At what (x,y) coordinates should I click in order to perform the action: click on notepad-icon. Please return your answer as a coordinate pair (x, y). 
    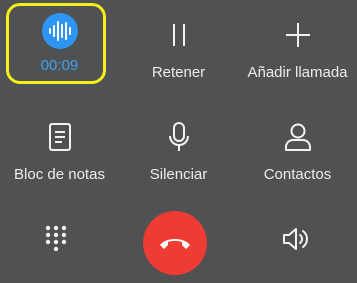
    Looking at the image, I should click on (60, 137).